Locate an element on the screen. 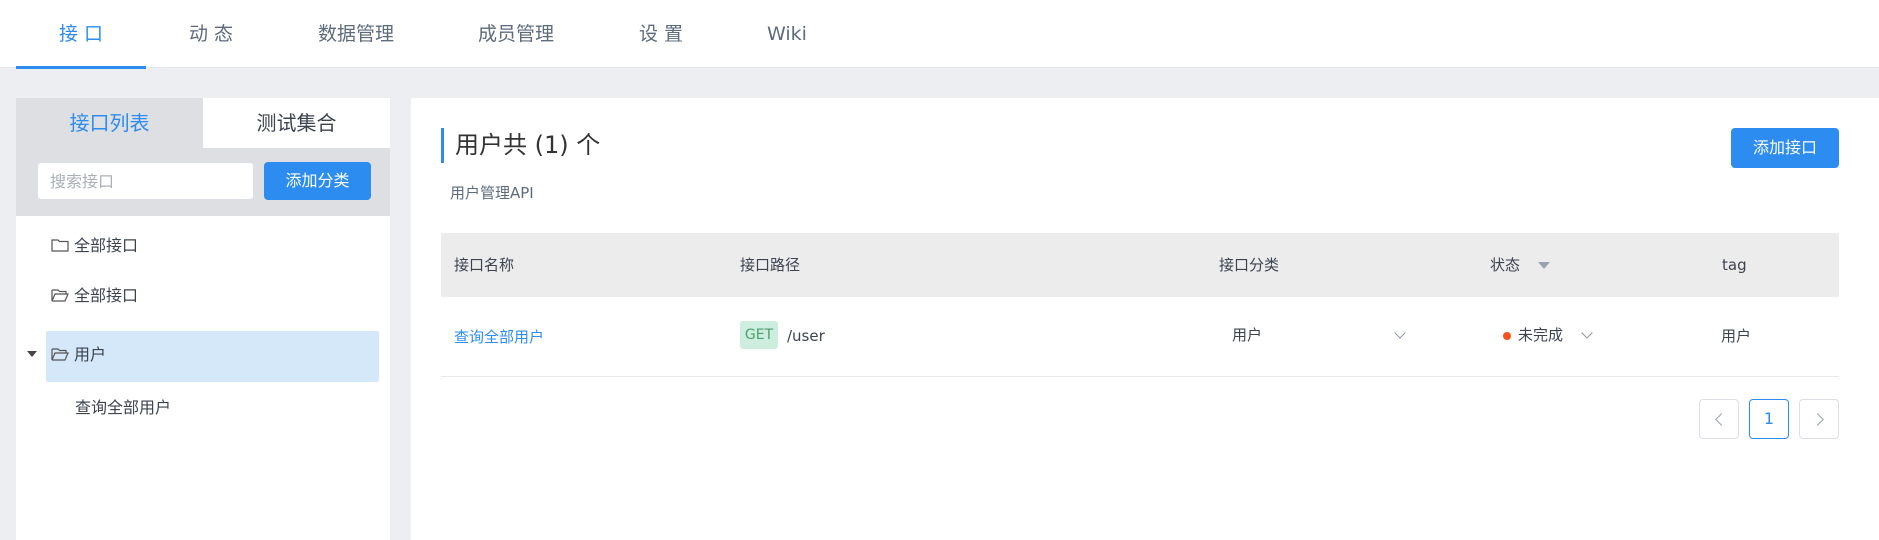 Image resolution: width=1879 pixels, height=540 pixels. tree-item-user: 用户 is located at coordinates (78, 355).